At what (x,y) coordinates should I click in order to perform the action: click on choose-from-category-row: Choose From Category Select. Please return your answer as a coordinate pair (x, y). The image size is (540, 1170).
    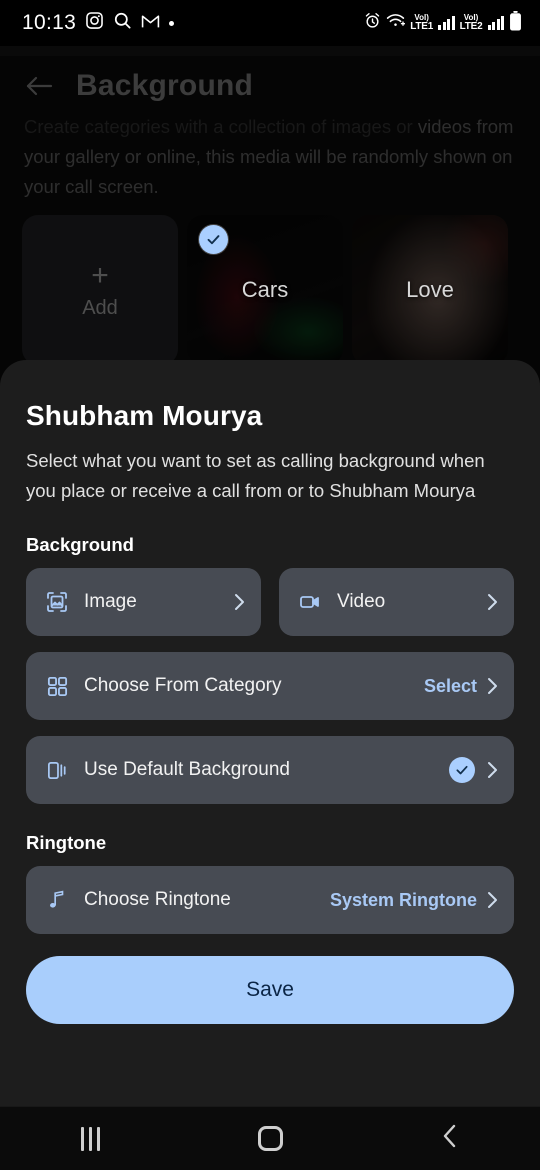
    Looking at the image, I should click on (270, 686).